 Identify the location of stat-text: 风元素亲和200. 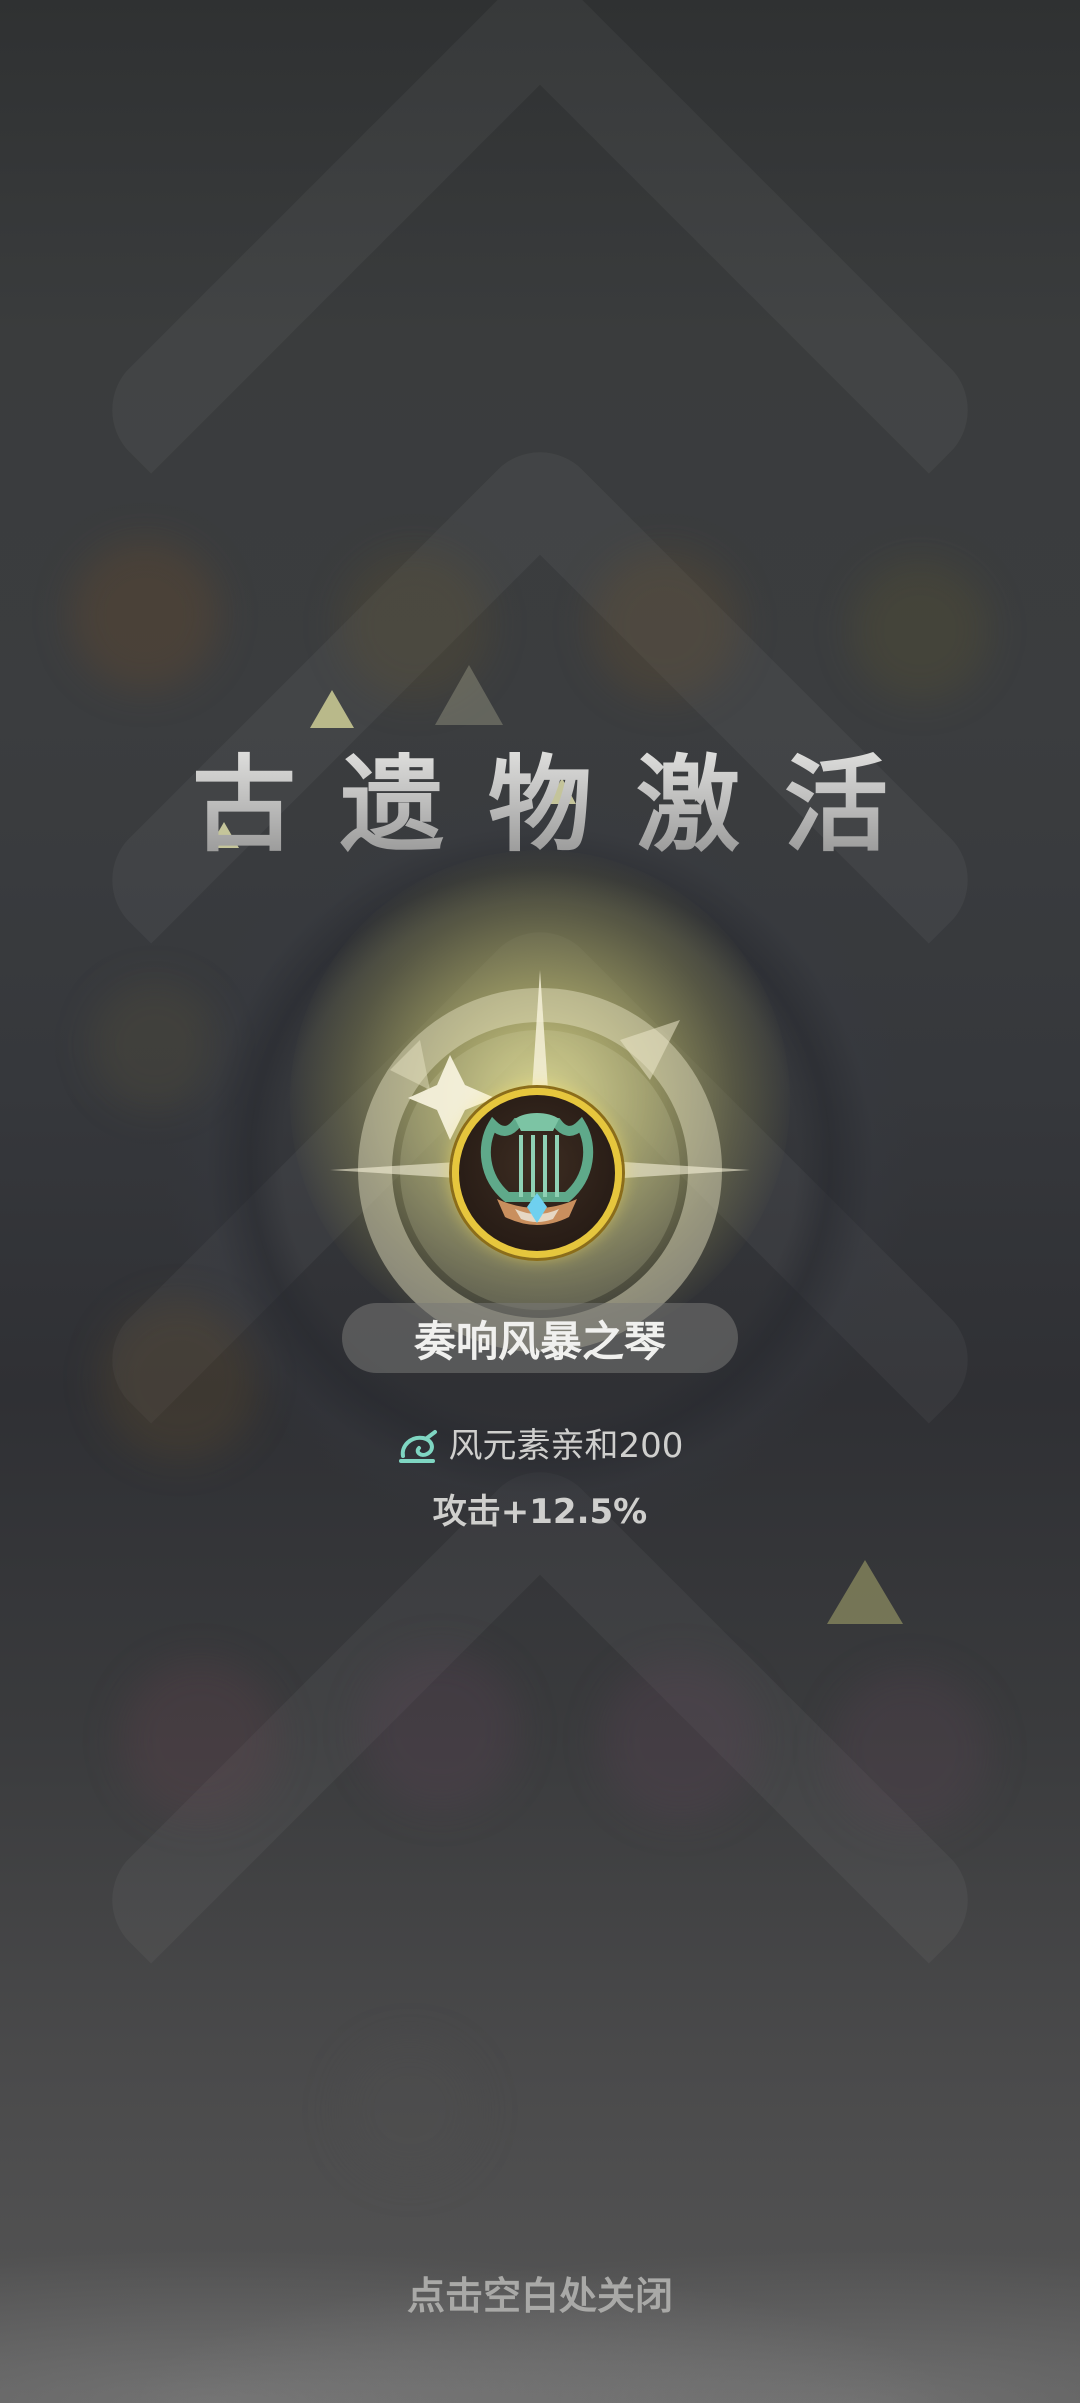
(566, 1446).